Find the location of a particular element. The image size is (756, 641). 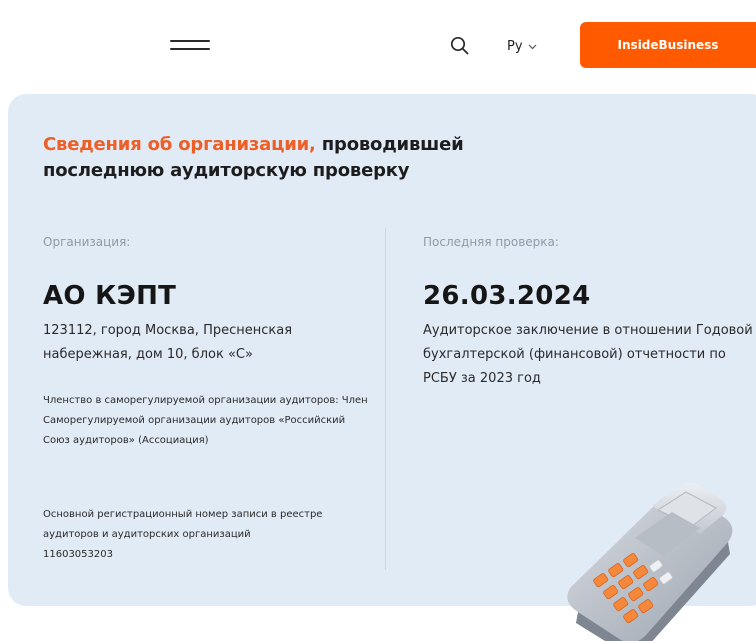

language-select: Ру is located at coordinates (522, 46).